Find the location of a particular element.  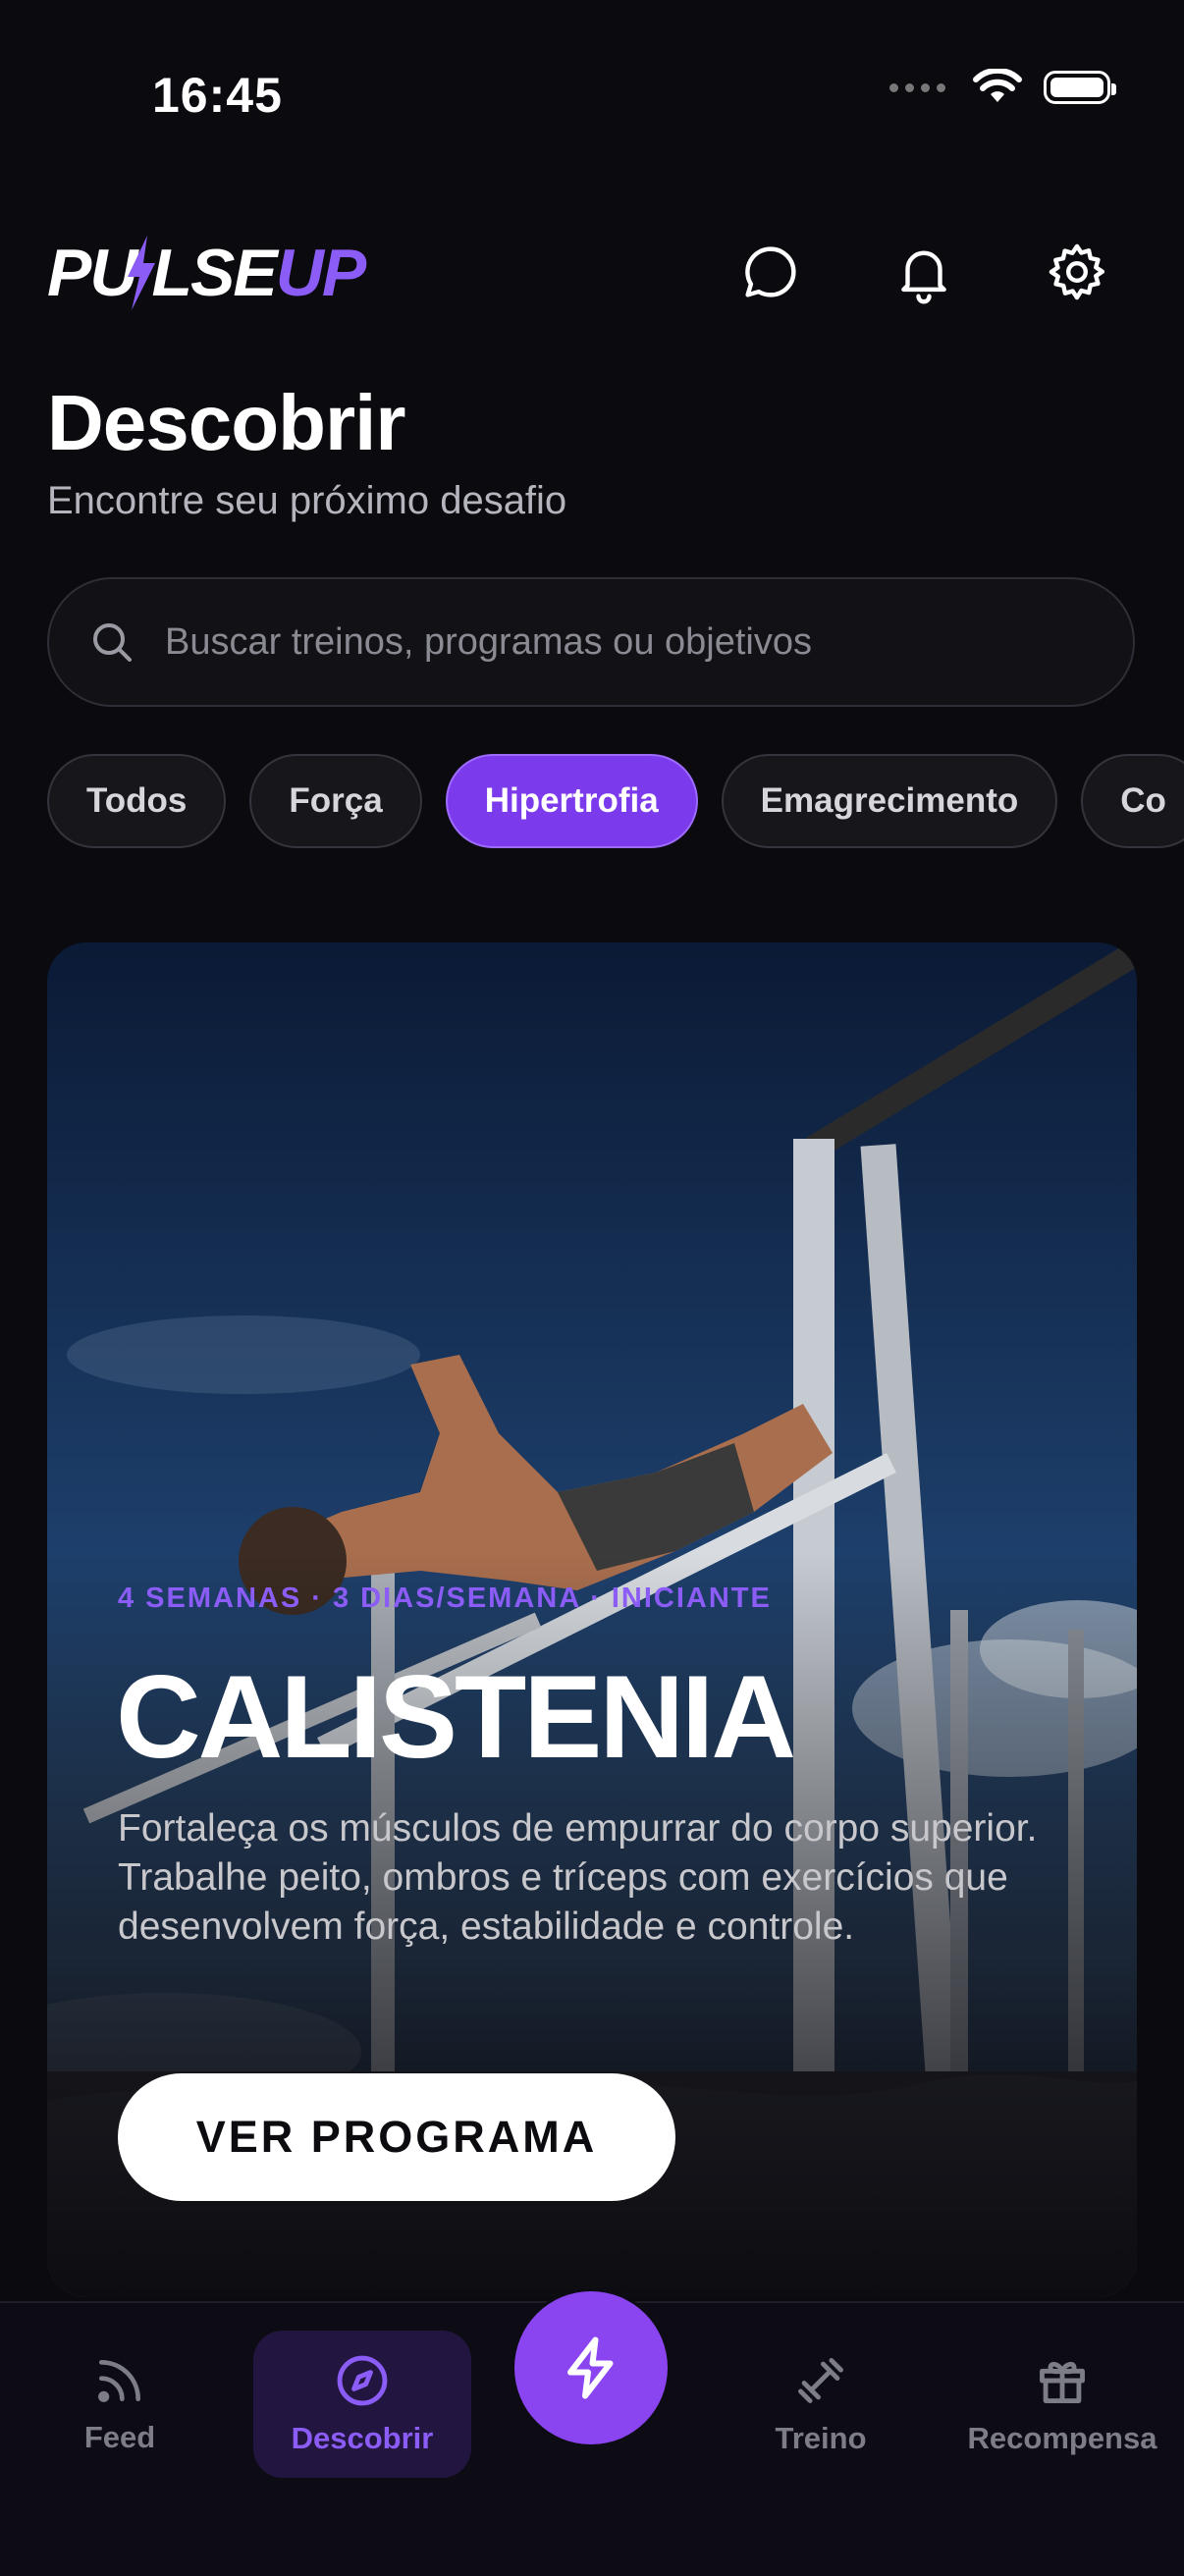

page-title: Descobrir is located at coordinates (226, 422).